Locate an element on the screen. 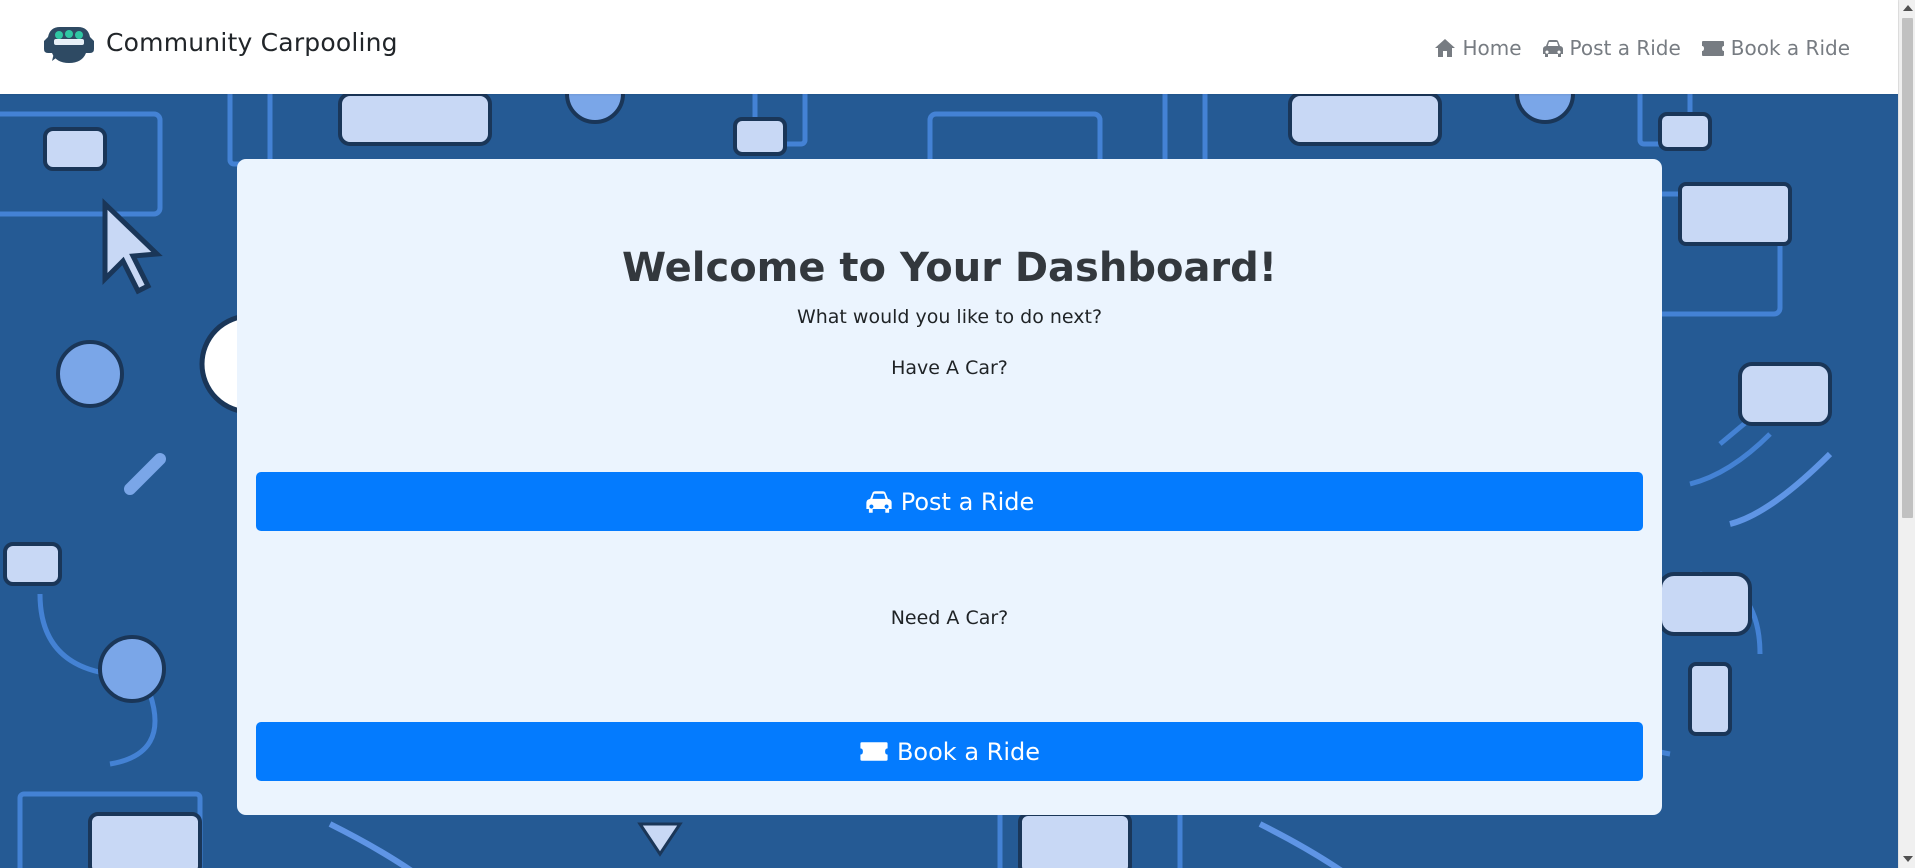 The height and width of the screenshot is (868, 1915). scroll-down-arrow-icon is located at coordinates (1908, 859).